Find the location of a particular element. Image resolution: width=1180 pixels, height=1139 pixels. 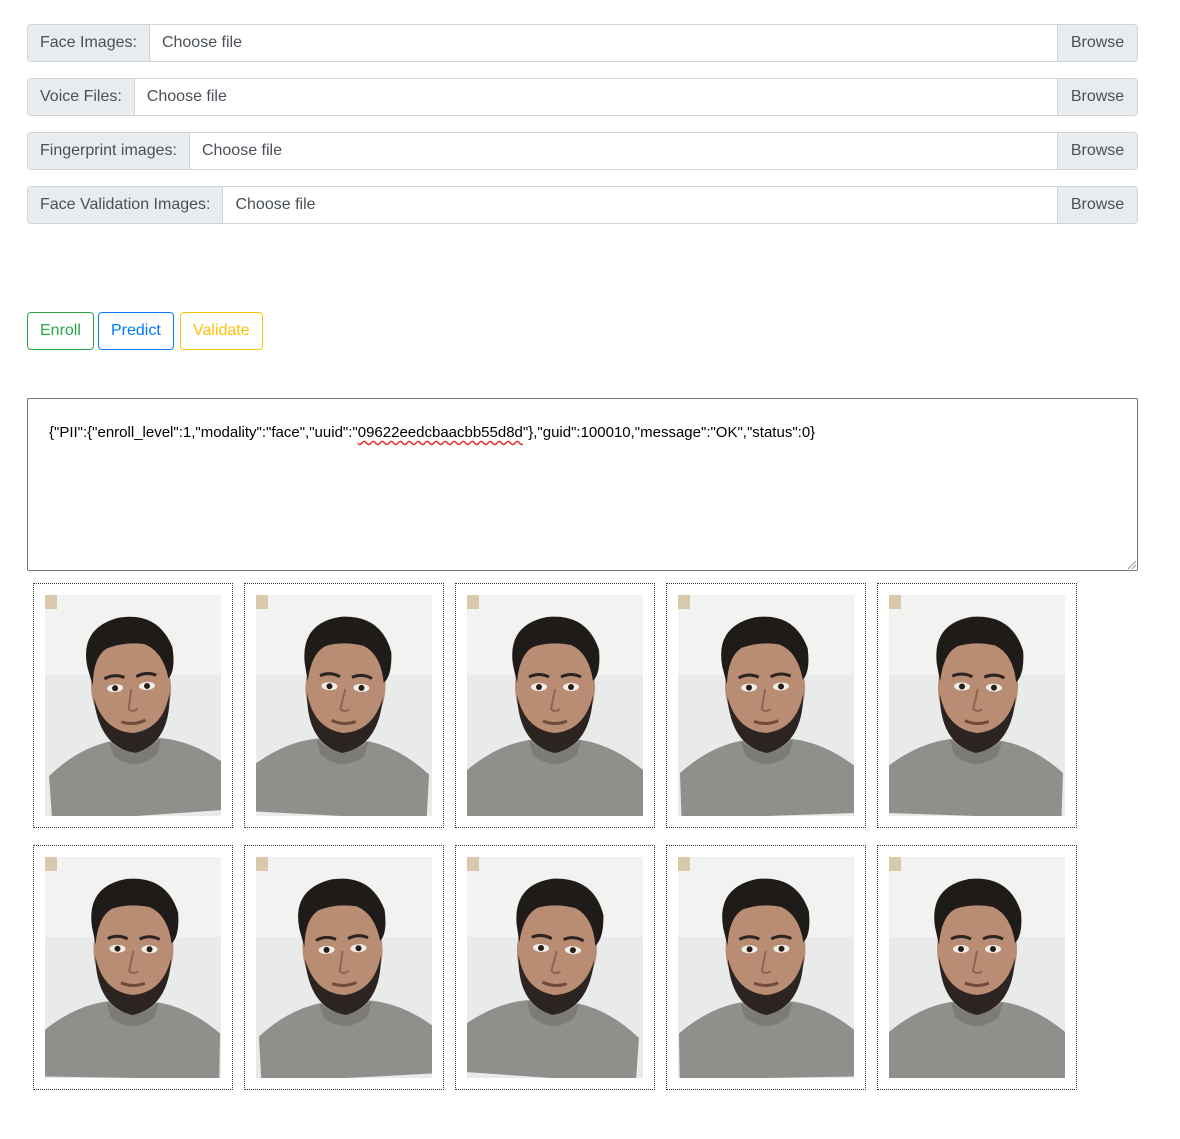

face-images-upload: Face Images: Choose file Browse is located at coordinates (582, 43).